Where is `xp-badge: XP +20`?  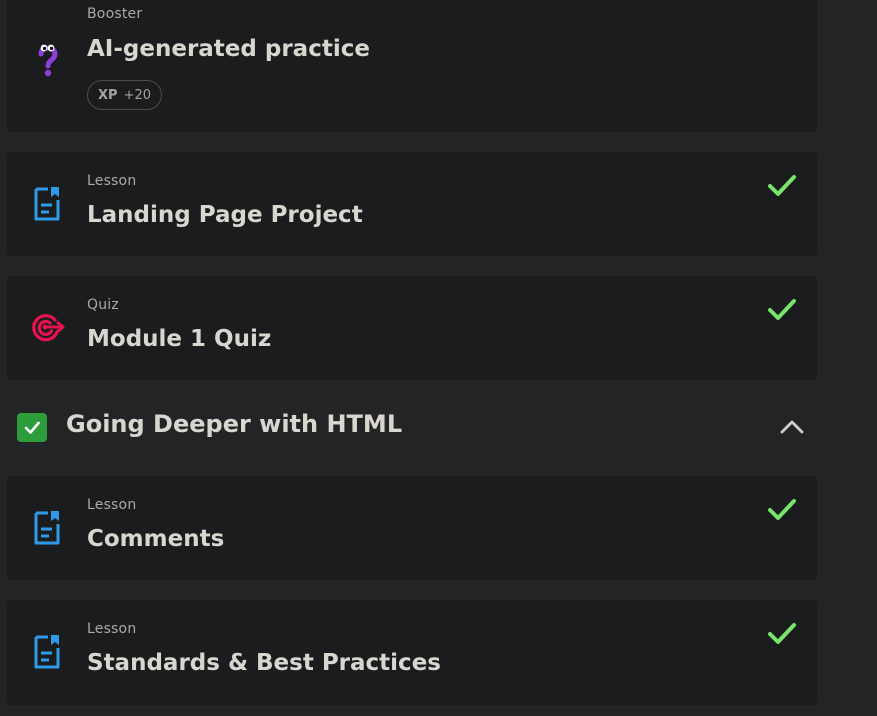
xp-badge: XP +20 is located at coordinates (124, 95).